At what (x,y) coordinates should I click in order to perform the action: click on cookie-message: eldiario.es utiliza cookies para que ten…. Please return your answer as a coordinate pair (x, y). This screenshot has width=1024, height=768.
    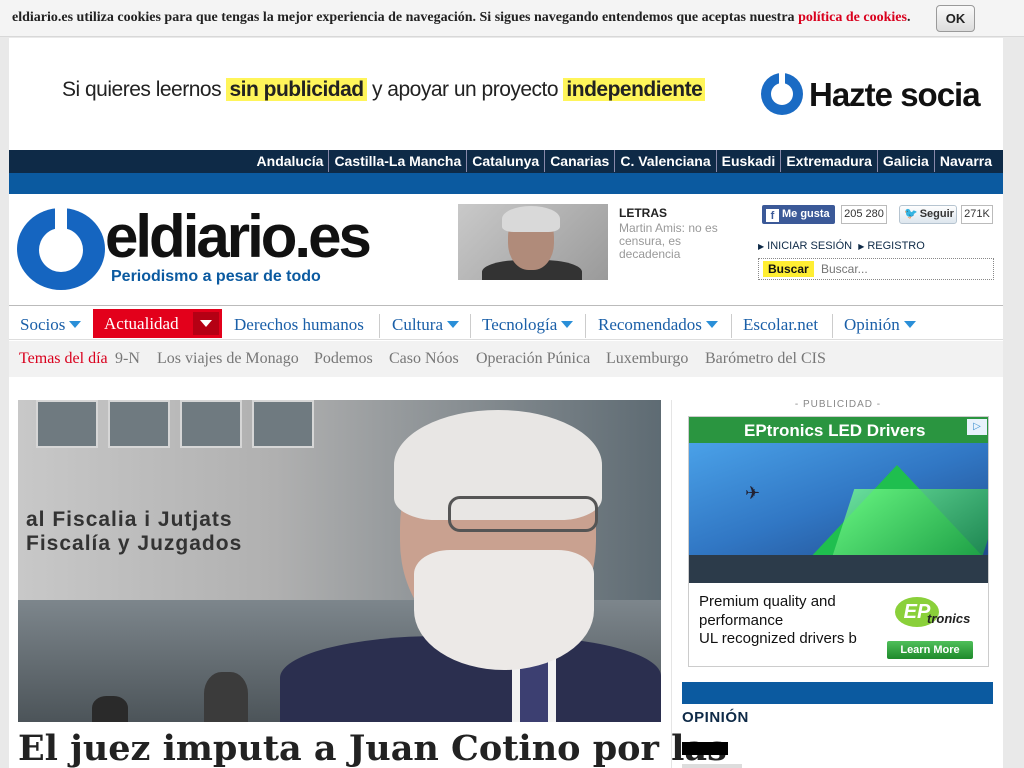
    Looking at the image, I should click on (461, 18).